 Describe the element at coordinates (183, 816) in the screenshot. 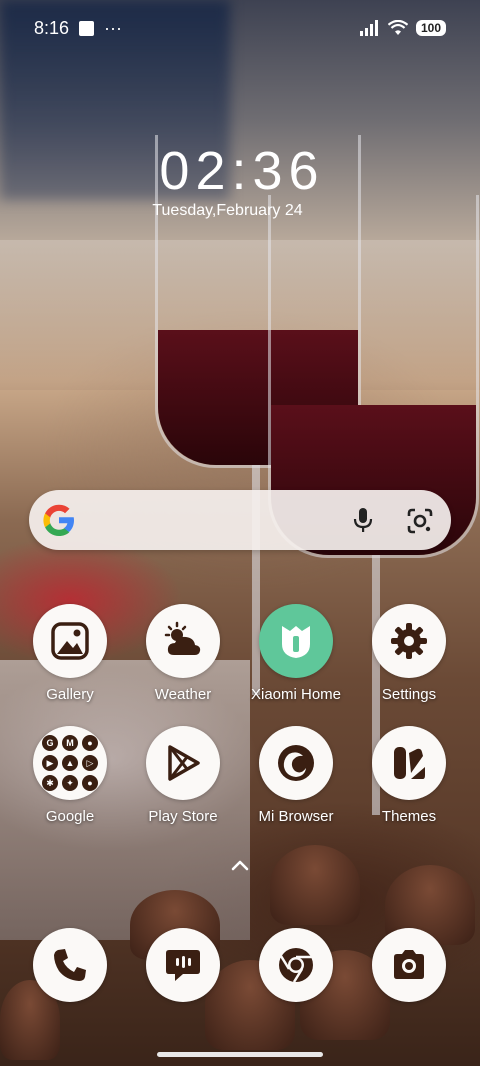

I see `app-label: Play Store` at that location.